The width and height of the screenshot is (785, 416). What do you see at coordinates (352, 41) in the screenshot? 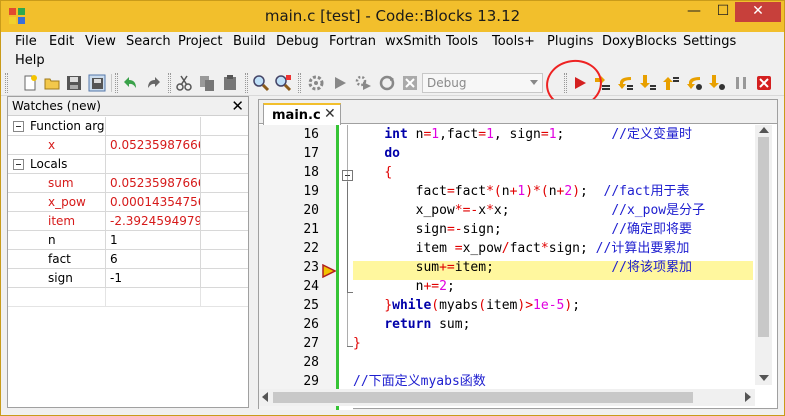
I see `menu-fortran: Fortran` at bounding box center [352, 41].